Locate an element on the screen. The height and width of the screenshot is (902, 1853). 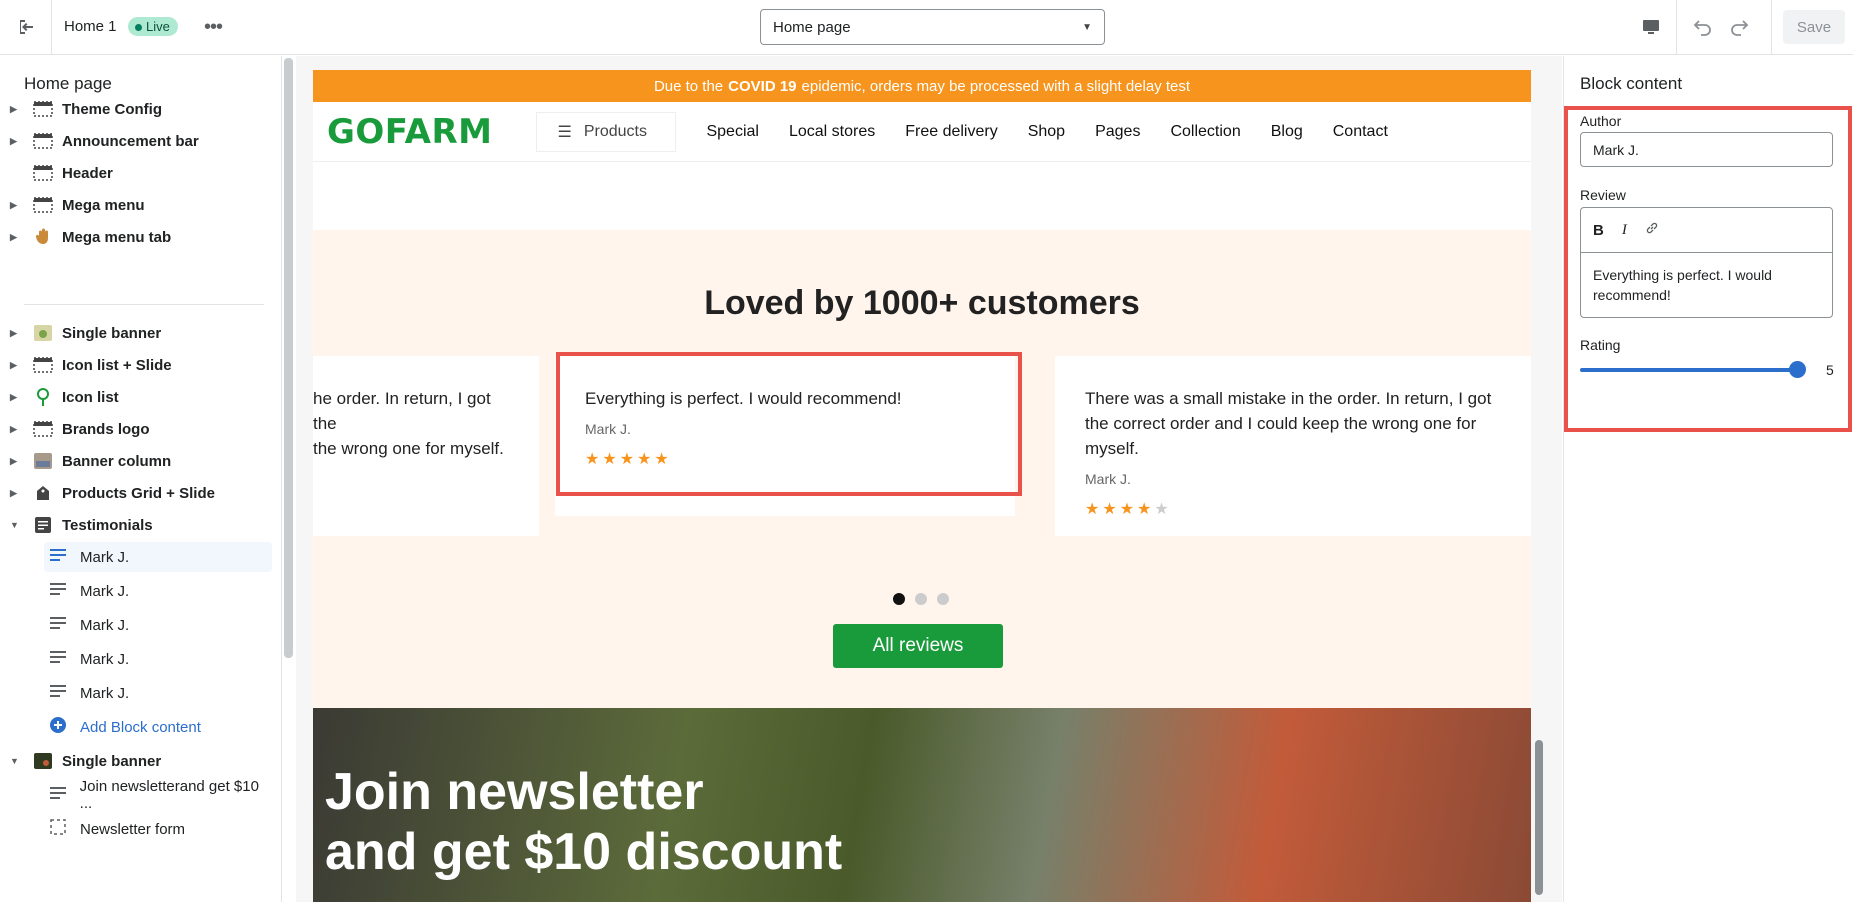
section-banner-column: ▶ Banner column is located at coordinates (137, 461).